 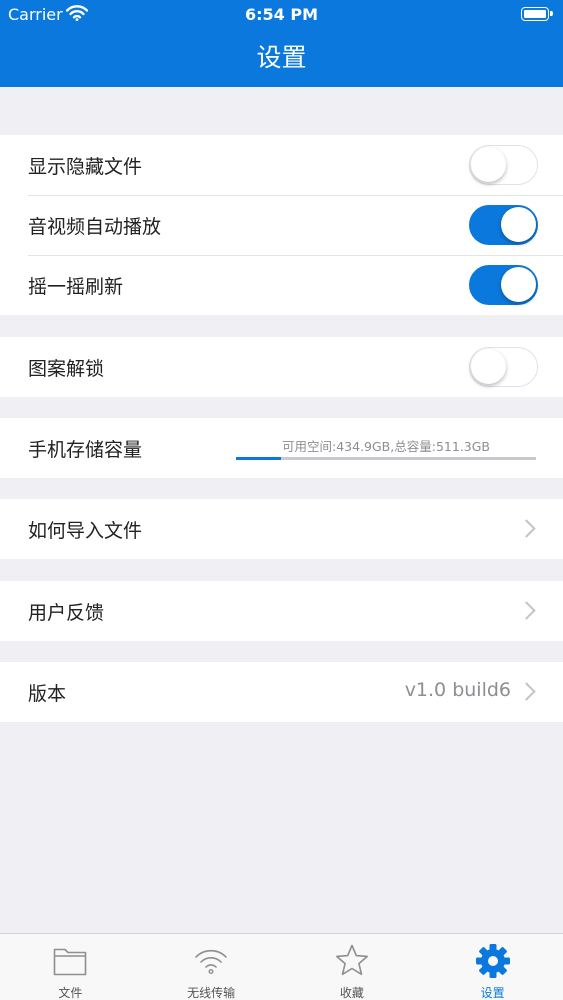 I want to click on battery-icon, so click(x=537, y=14).